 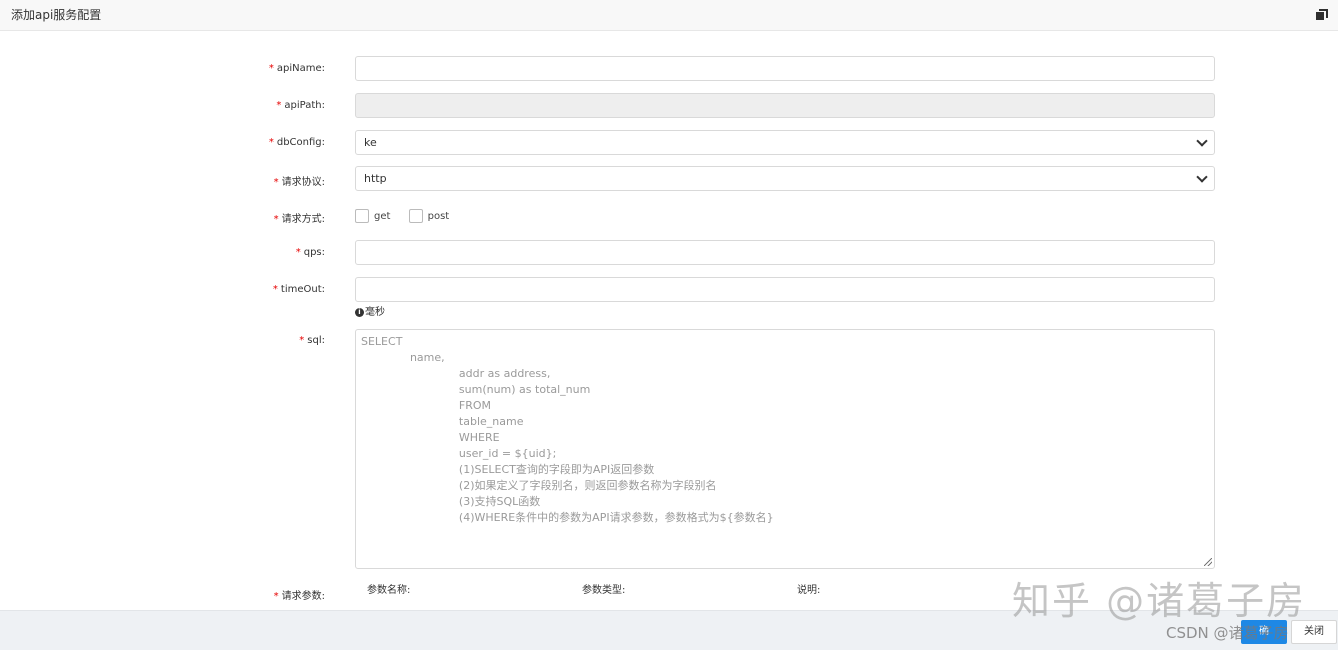 I want to click on post-checkbox-label: post, so click(x=438, y=216).